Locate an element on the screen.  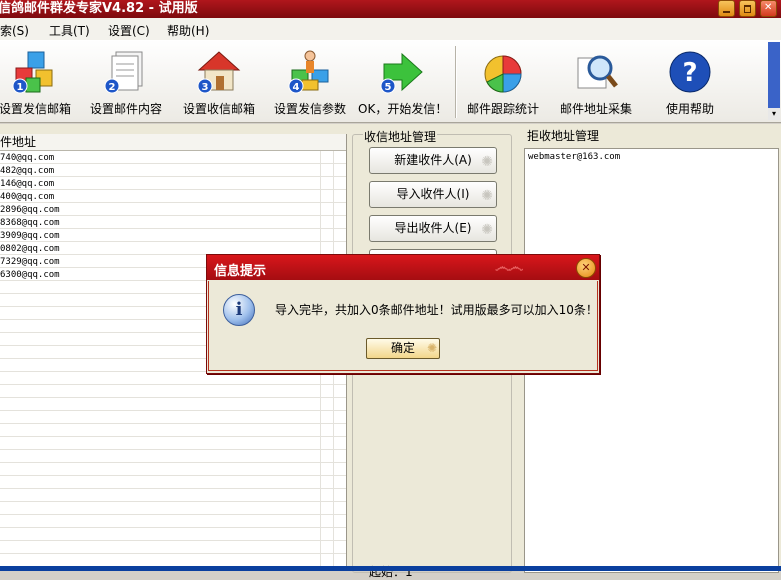
list-item: 0802@qq.com is located at coordinates (30, 249).